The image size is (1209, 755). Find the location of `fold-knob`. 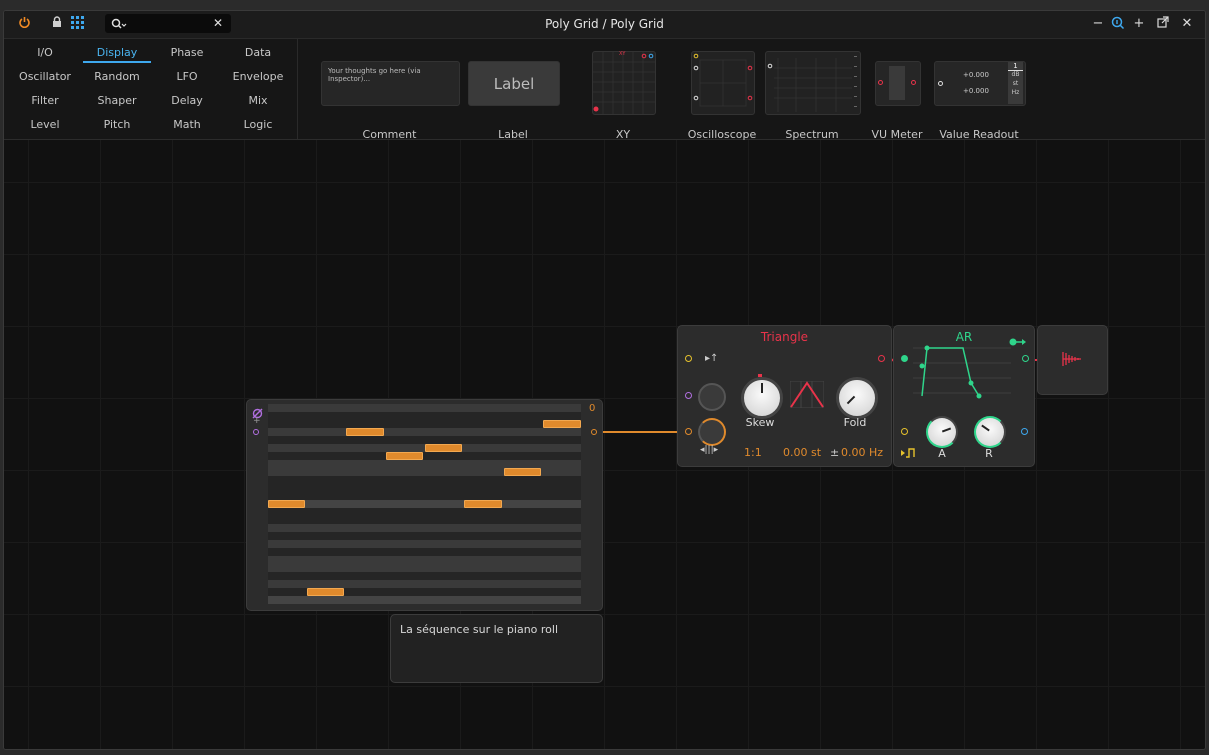

fold-knob is located at coordinates (857, 398).